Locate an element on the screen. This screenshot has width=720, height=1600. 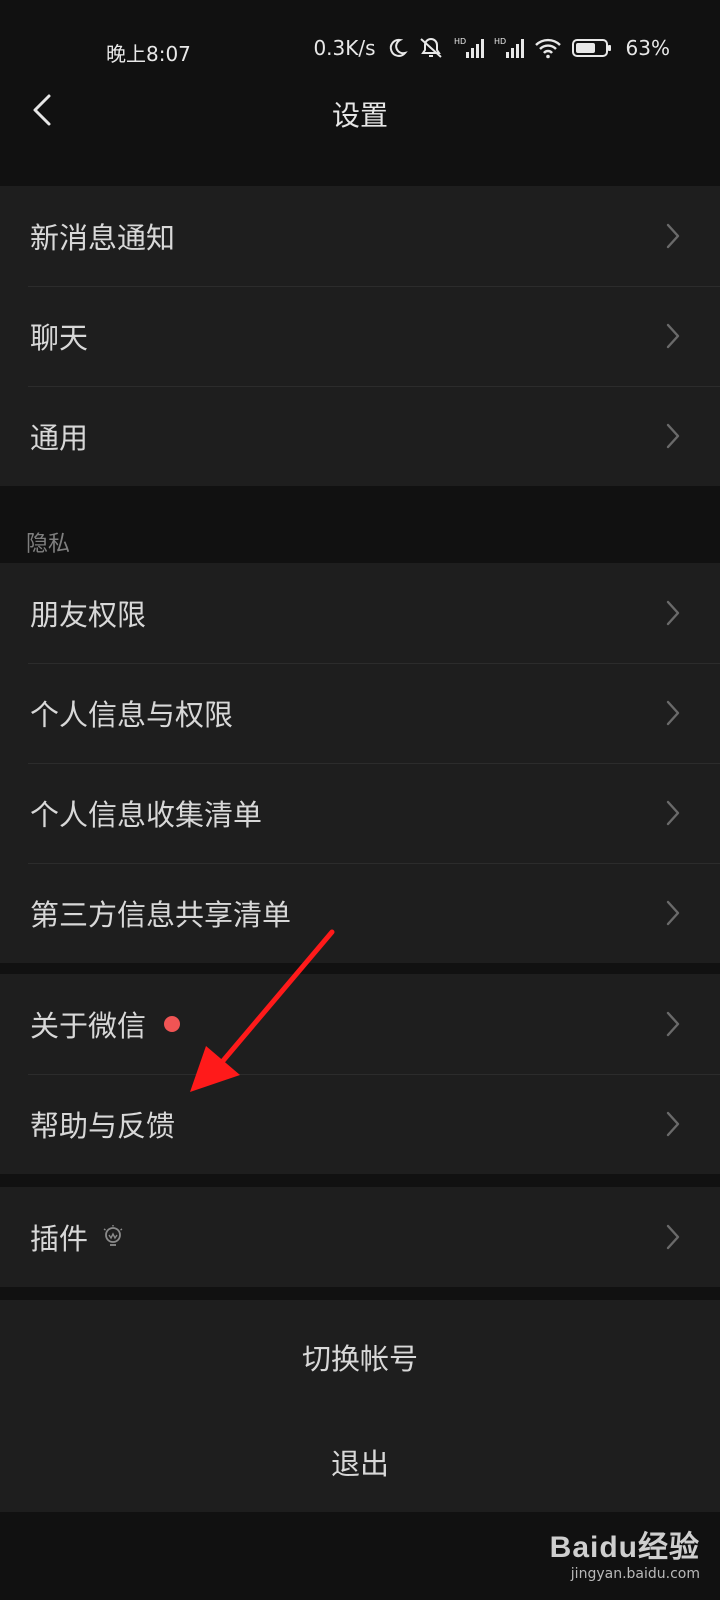
menu-item-general: 通用 is located at coordinates (360, 436).